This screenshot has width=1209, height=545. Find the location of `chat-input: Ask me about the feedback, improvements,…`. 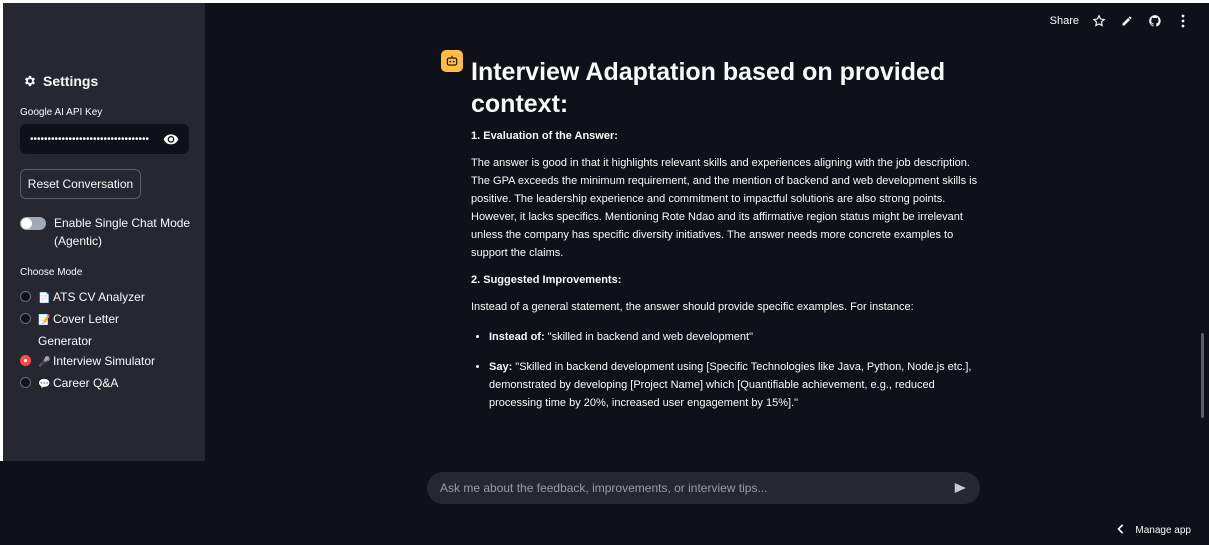

chat-input: Ask me about the feedback, improvements,… is located at coordinates (703, 488).